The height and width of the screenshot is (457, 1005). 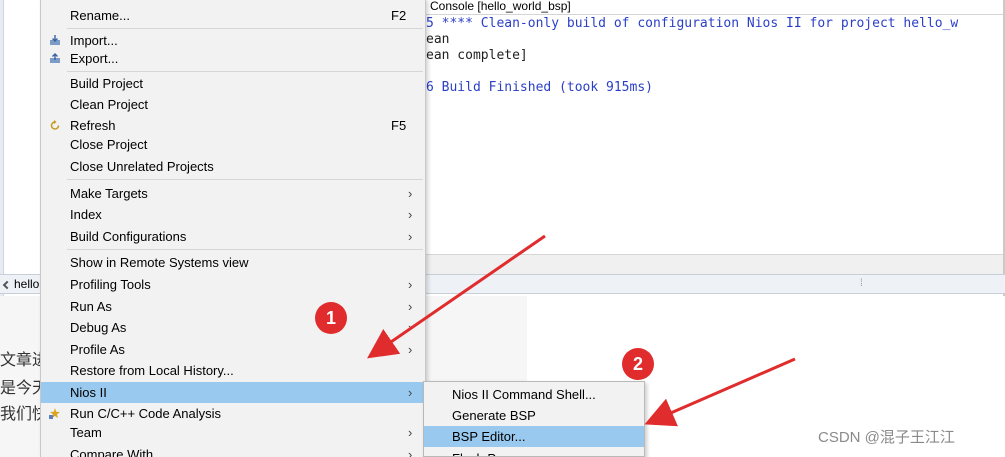 I want to click on console-line: ean complete], so click(x=477, y=55).